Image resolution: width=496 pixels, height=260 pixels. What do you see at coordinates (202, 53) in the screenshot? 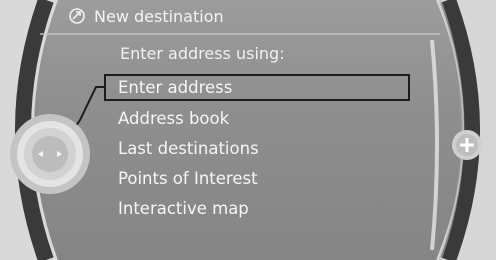
I see `menu-subtitle: Enter address using:` at bounding box center [202, 53].